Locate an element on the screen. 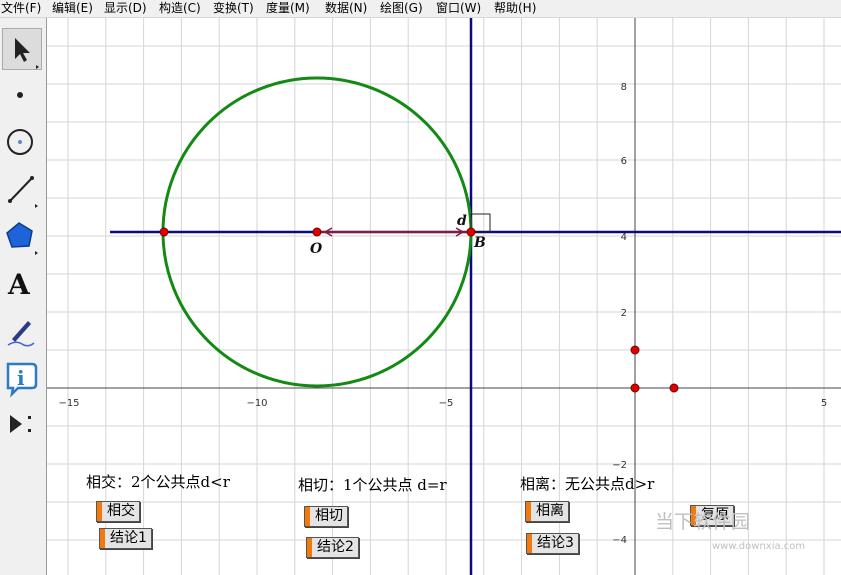 Image resolution: width=841 pixels, height=575 pixels. point-intersection-left is located at coordinates (164, 232).